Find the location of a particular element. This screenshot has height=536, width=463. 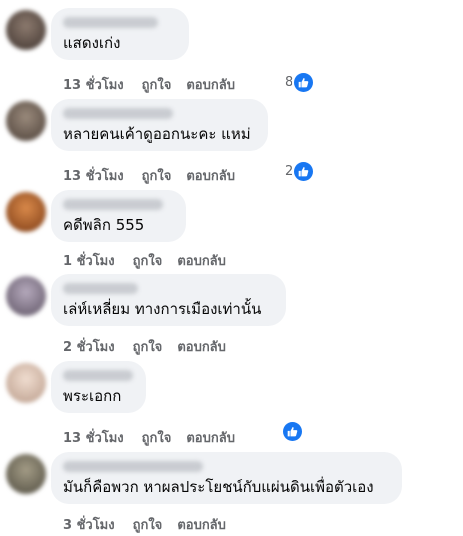

comment-bubble: หลายคนเค้าดูออกนะคะ แหม่ is located at coordinates (159, 125).